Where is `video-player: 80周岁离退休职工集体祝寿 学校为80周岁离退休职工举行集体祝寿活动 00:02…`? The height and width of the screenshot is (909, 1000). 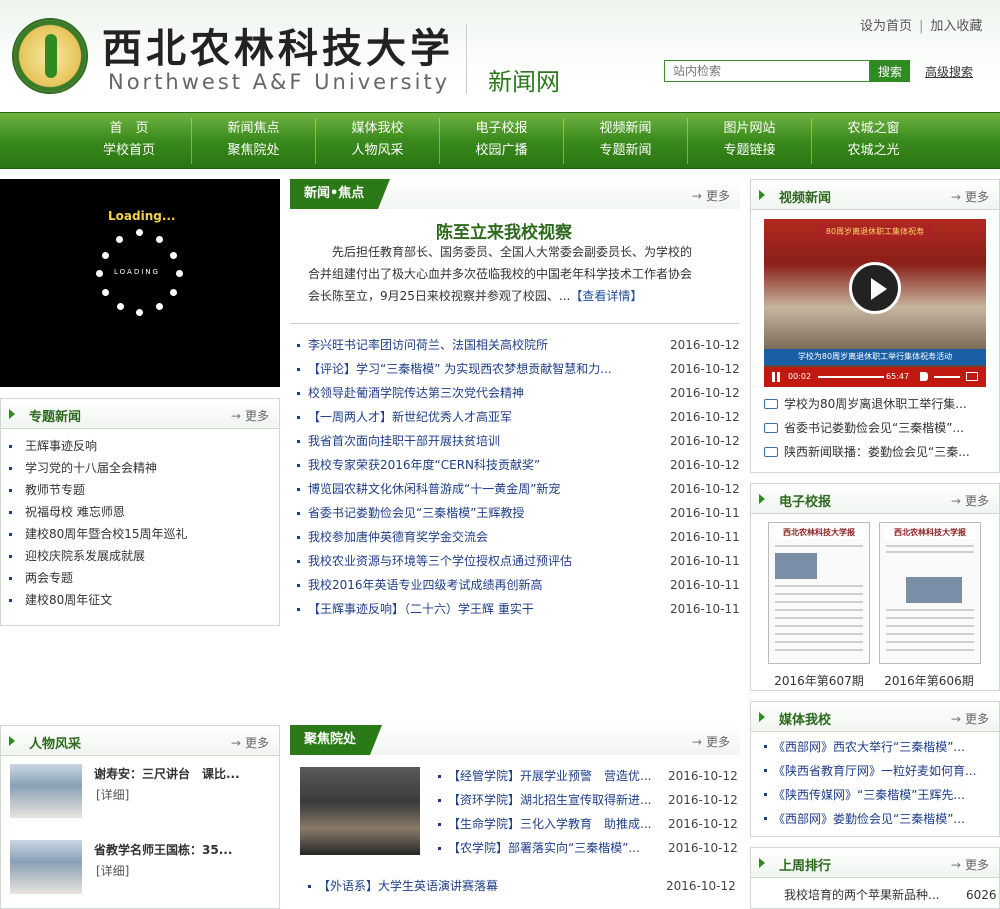 video-player: 80周岁离退休职工集体祝寿 学校为80周岁离退休职工举行集体祝寿活动 00:02… is located at coordinates (875, 303).